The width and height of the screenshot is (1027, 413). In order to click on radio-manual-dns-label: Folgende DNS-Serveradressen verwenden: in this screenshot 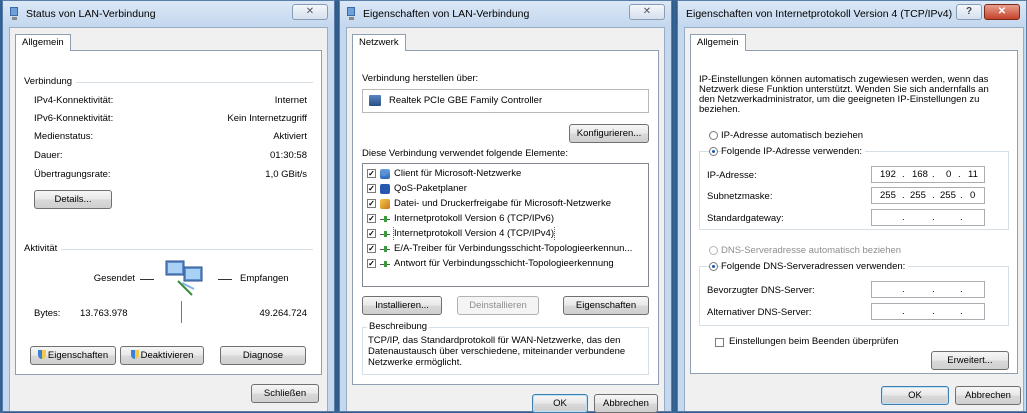, I will do `click(815, 266)`.